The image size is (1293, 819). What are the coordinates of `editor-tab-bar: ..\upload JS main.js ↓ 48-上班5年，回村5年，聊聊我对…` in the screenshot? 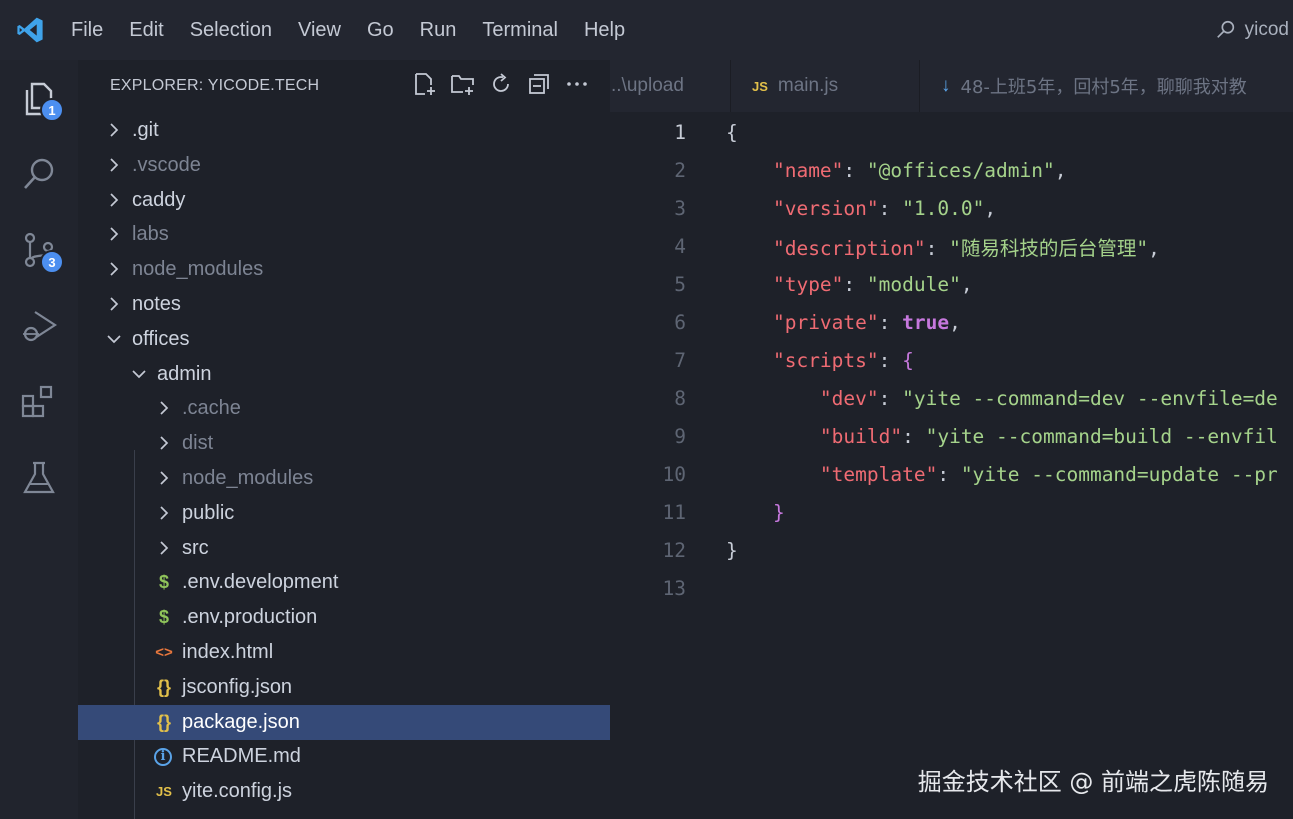 It's located at (951, 86).